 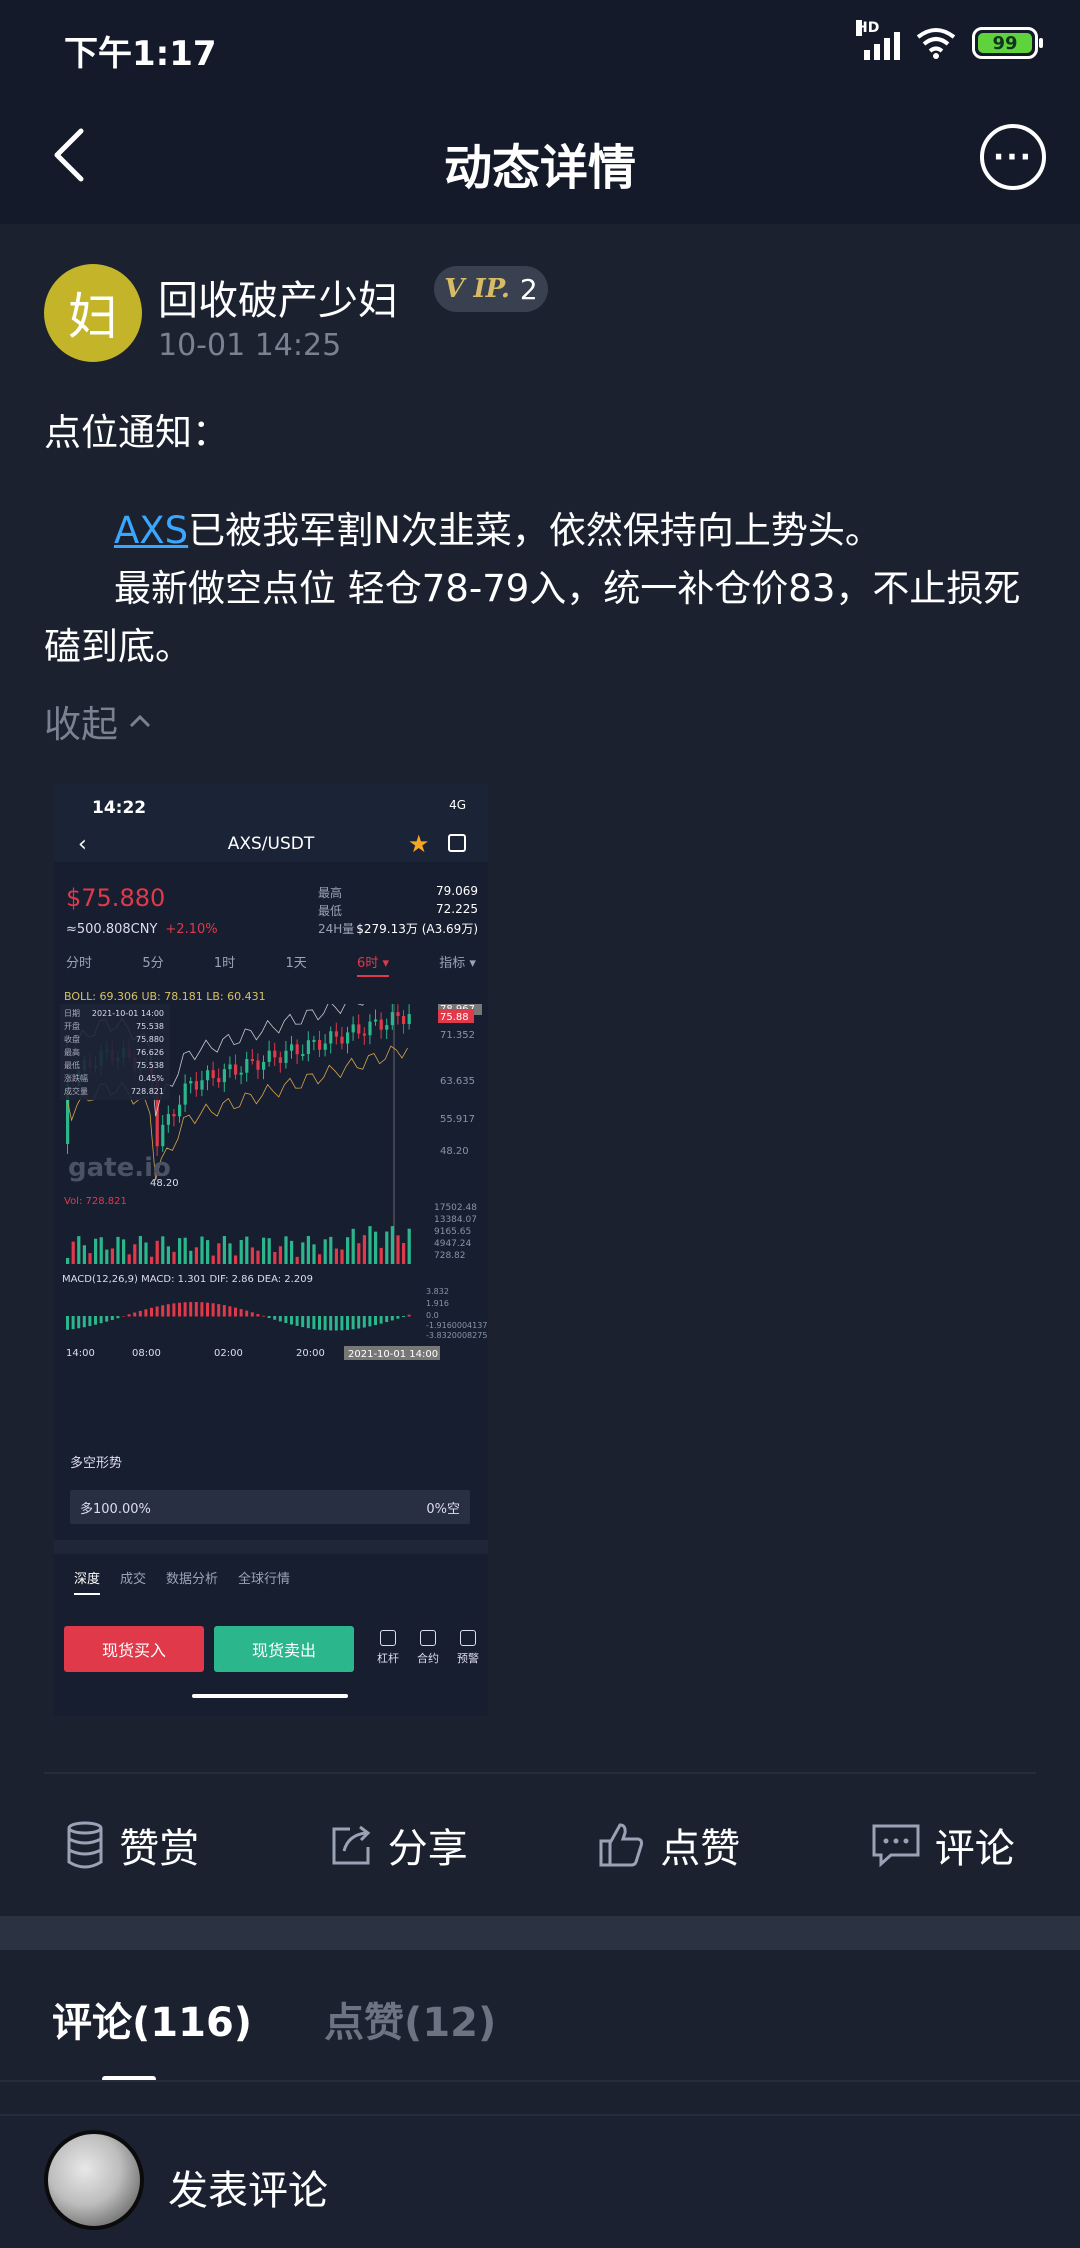 I want to click on macd-tick: 1.916, so click(x=437, y=1303).